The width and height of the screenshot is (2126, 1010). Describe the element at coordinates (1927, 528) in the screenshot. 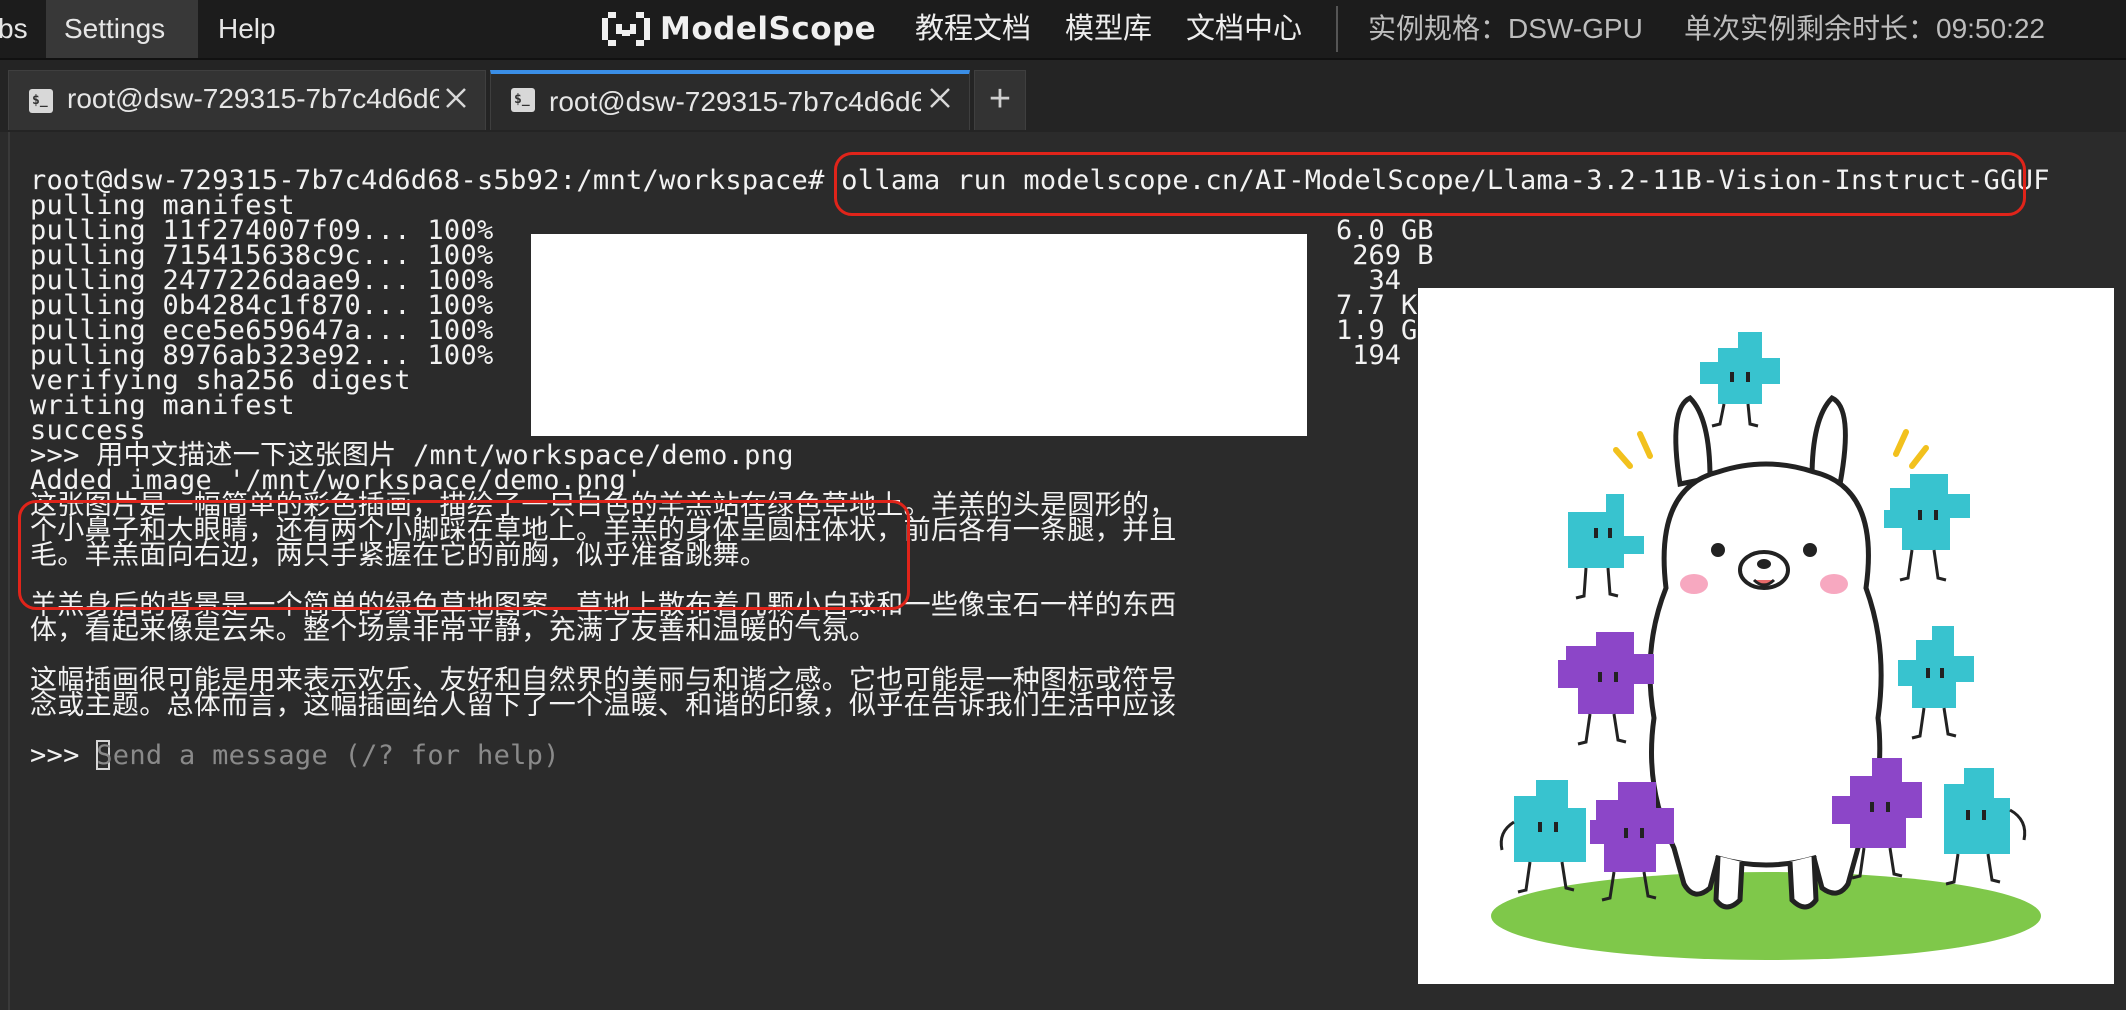

I see `blue-pixel-creature-right` at that location.